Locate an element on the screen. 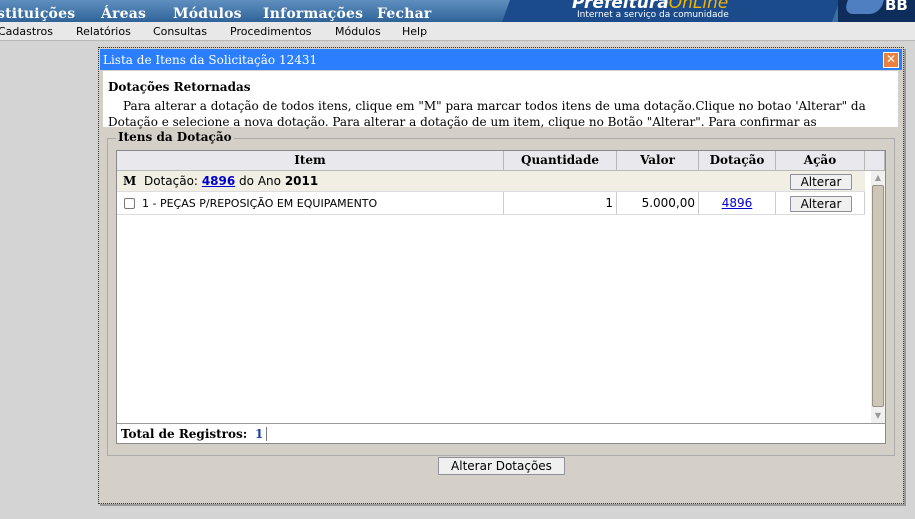 The width and height of the screenshot is (915, 519). top-menu-areas: Áreas is located at coordinates (123, 14).